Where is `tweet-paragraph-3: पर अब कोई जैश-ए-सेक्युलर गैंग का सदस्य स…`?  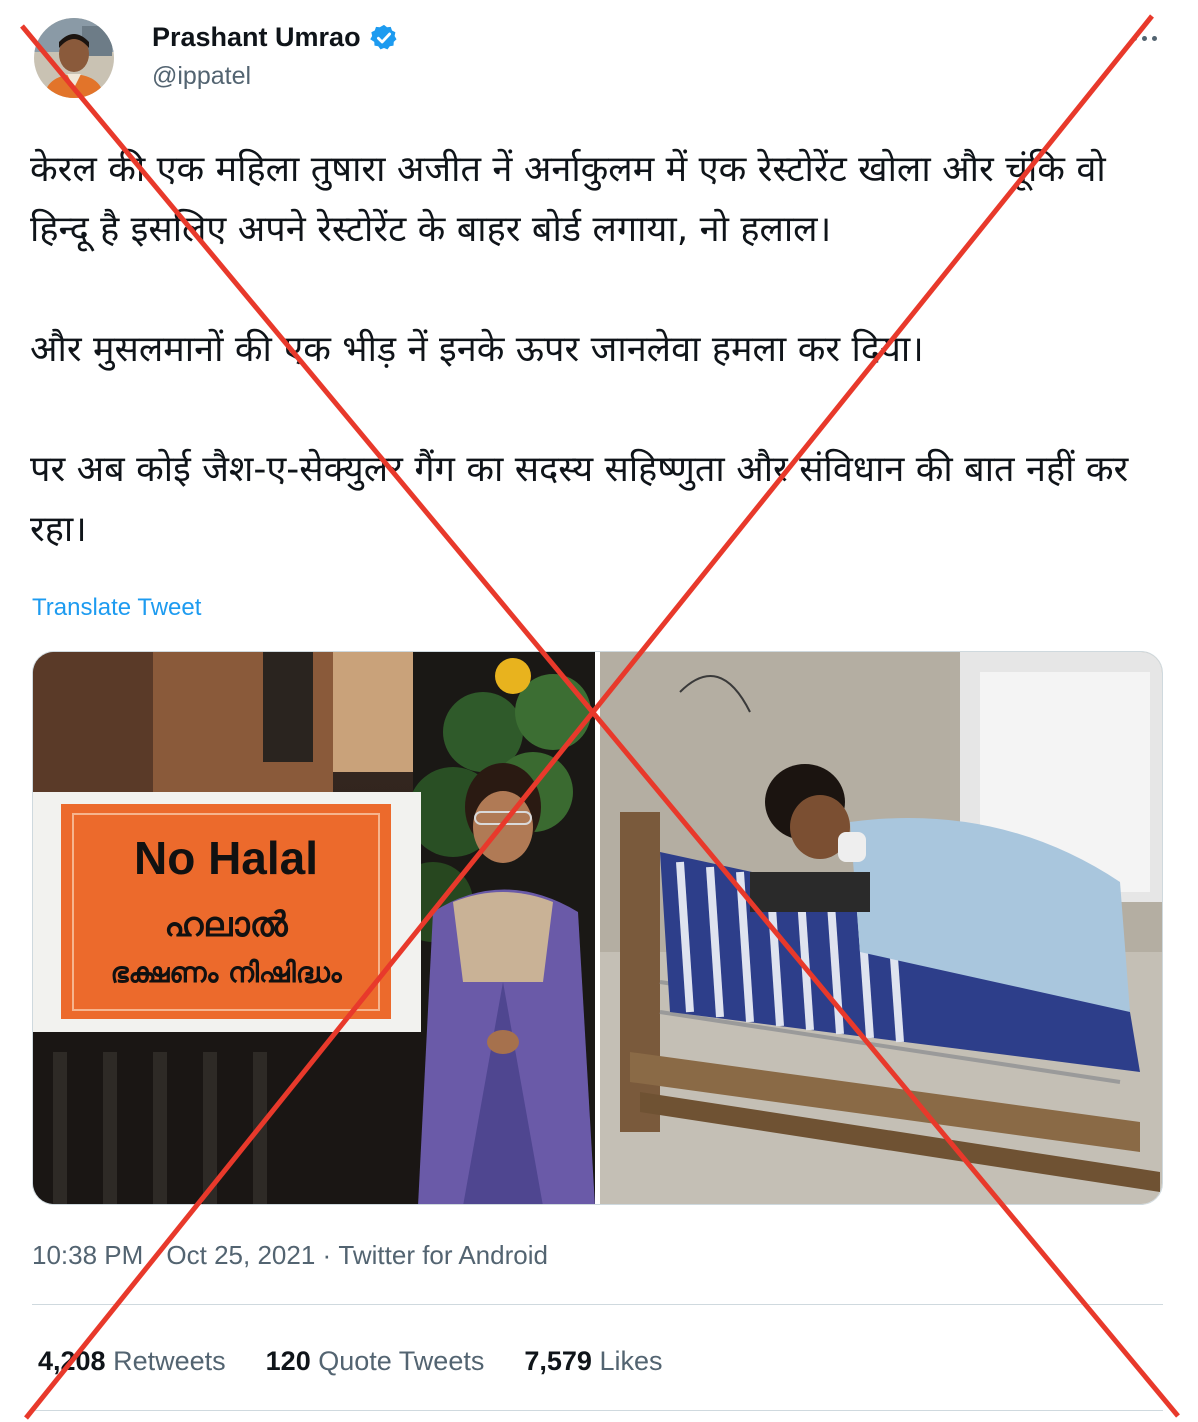
tweet-paragraph-3: पर अब कोई जैश-ए-सेक्युलर गैंग का सदस्य स… is located at coordinates (579, 499).